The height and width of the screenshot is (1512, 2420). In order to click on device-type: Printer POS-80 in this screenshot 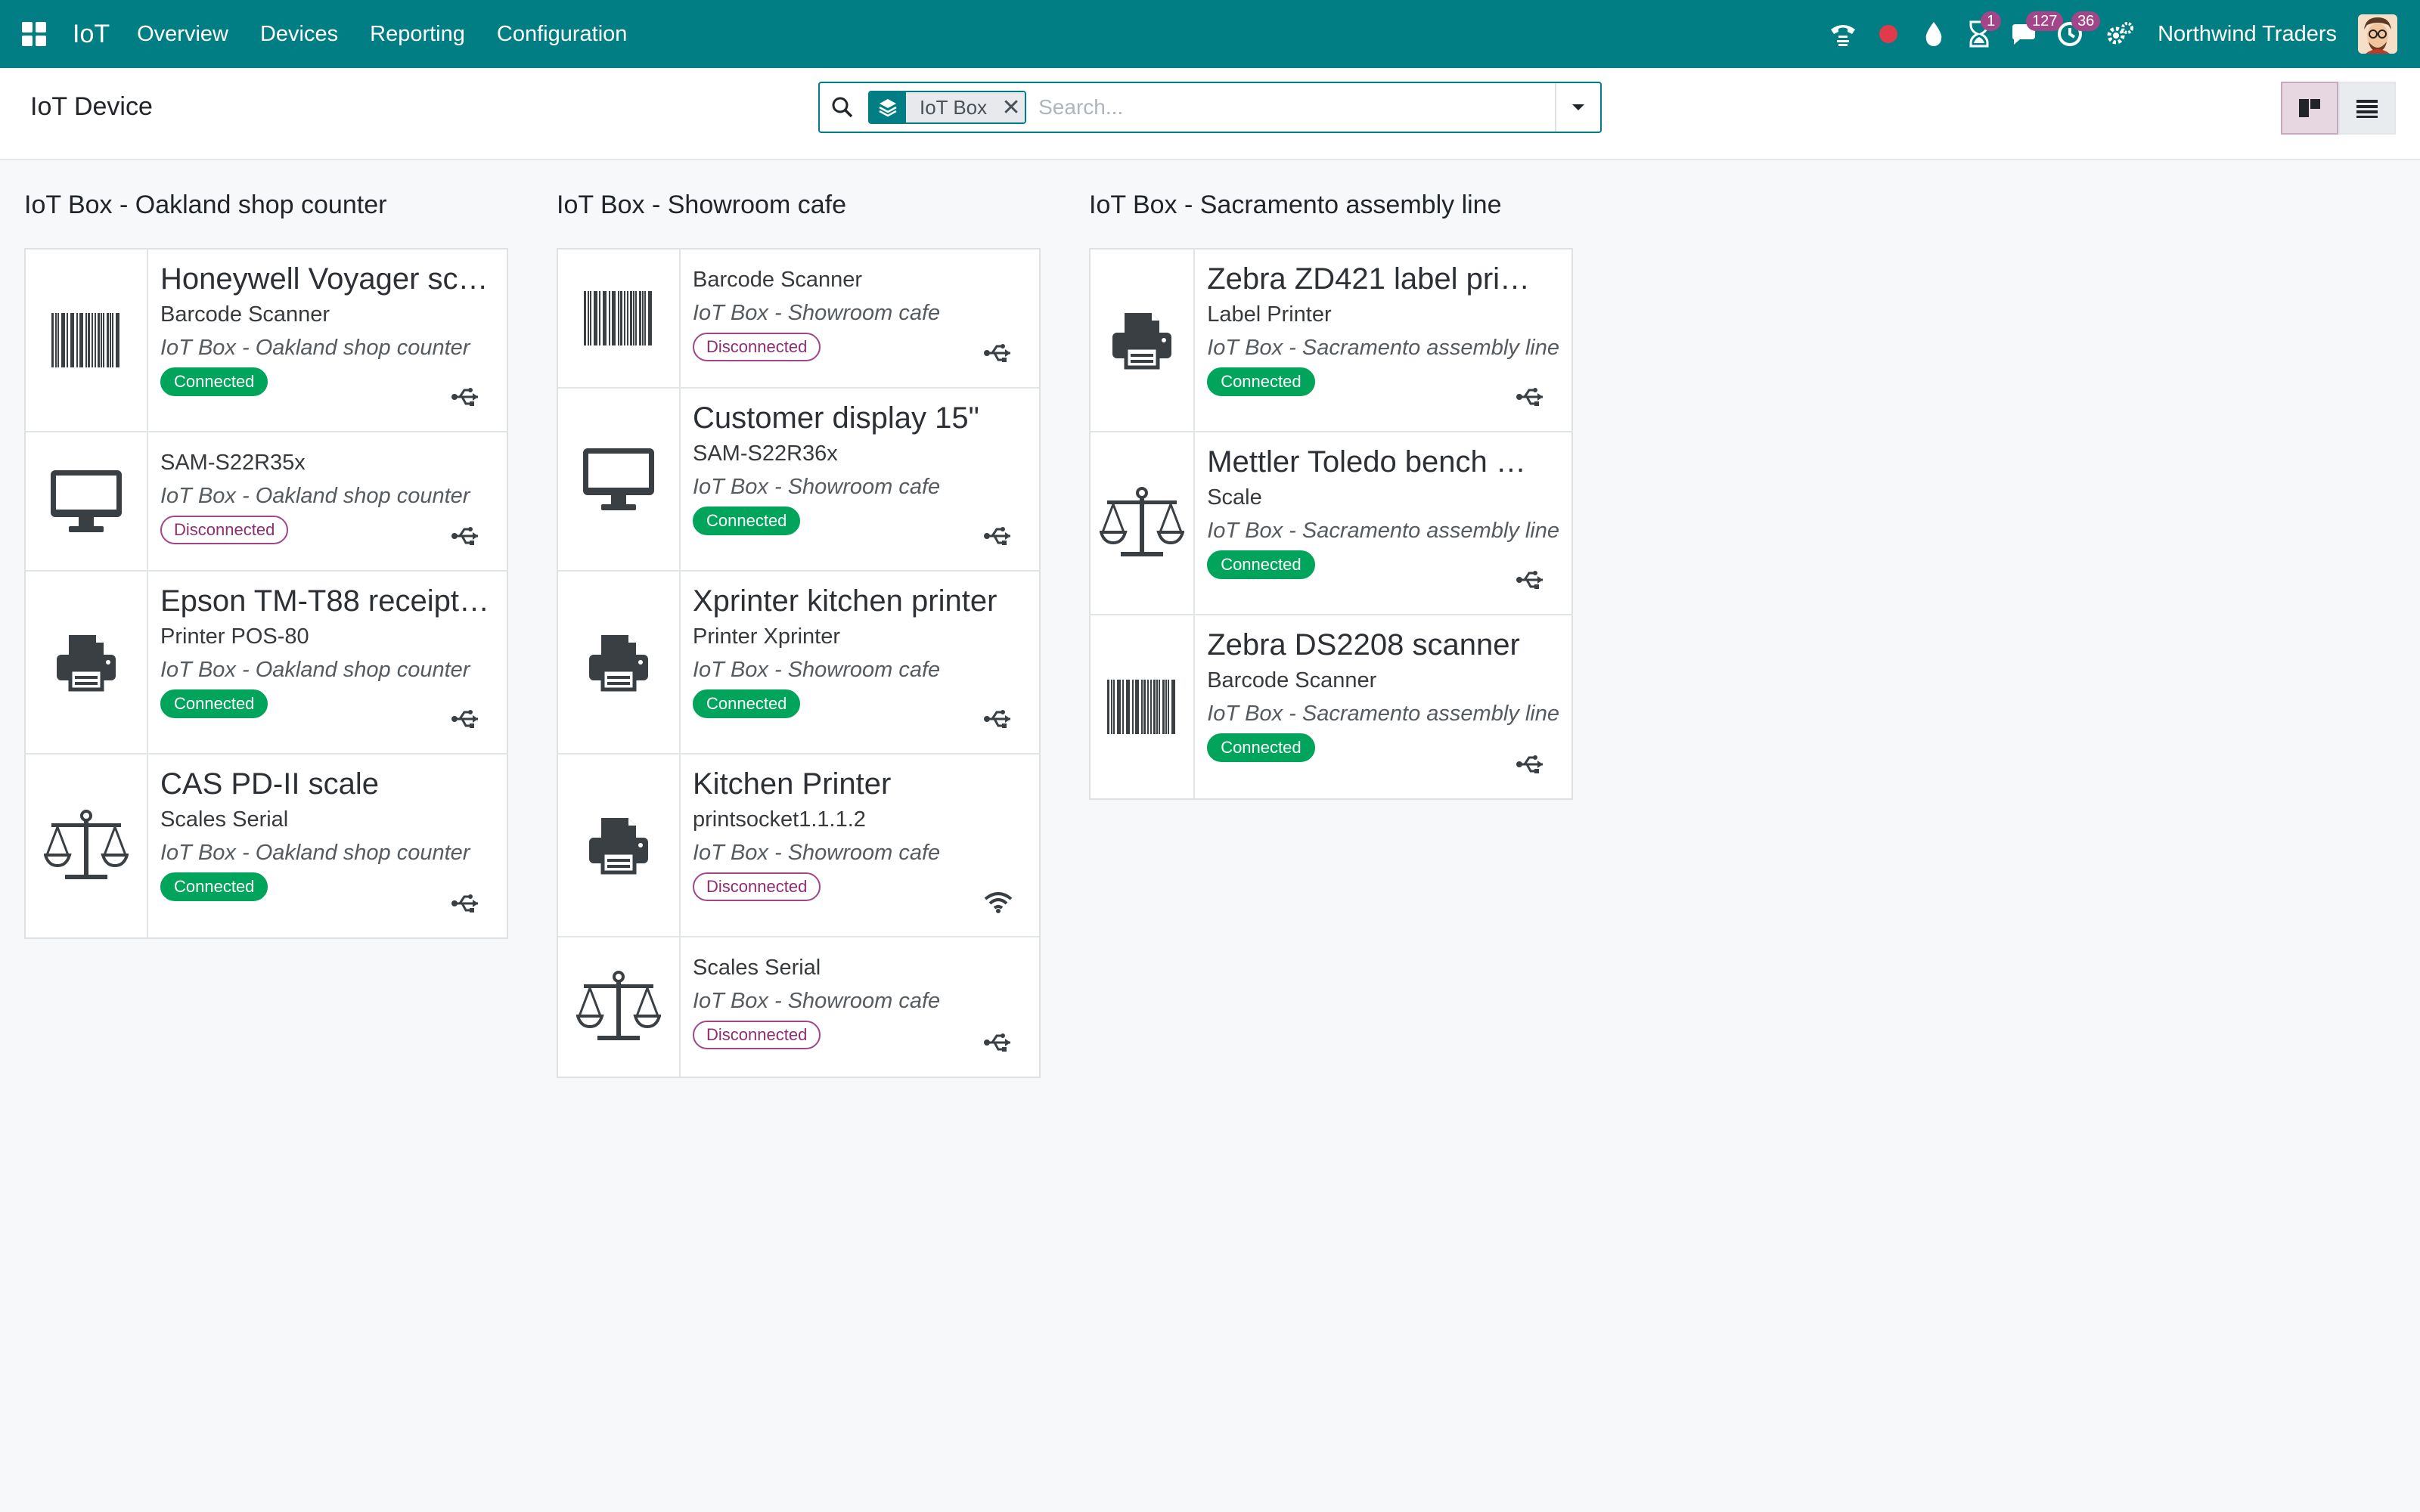, I will do `click(234, 636)`.